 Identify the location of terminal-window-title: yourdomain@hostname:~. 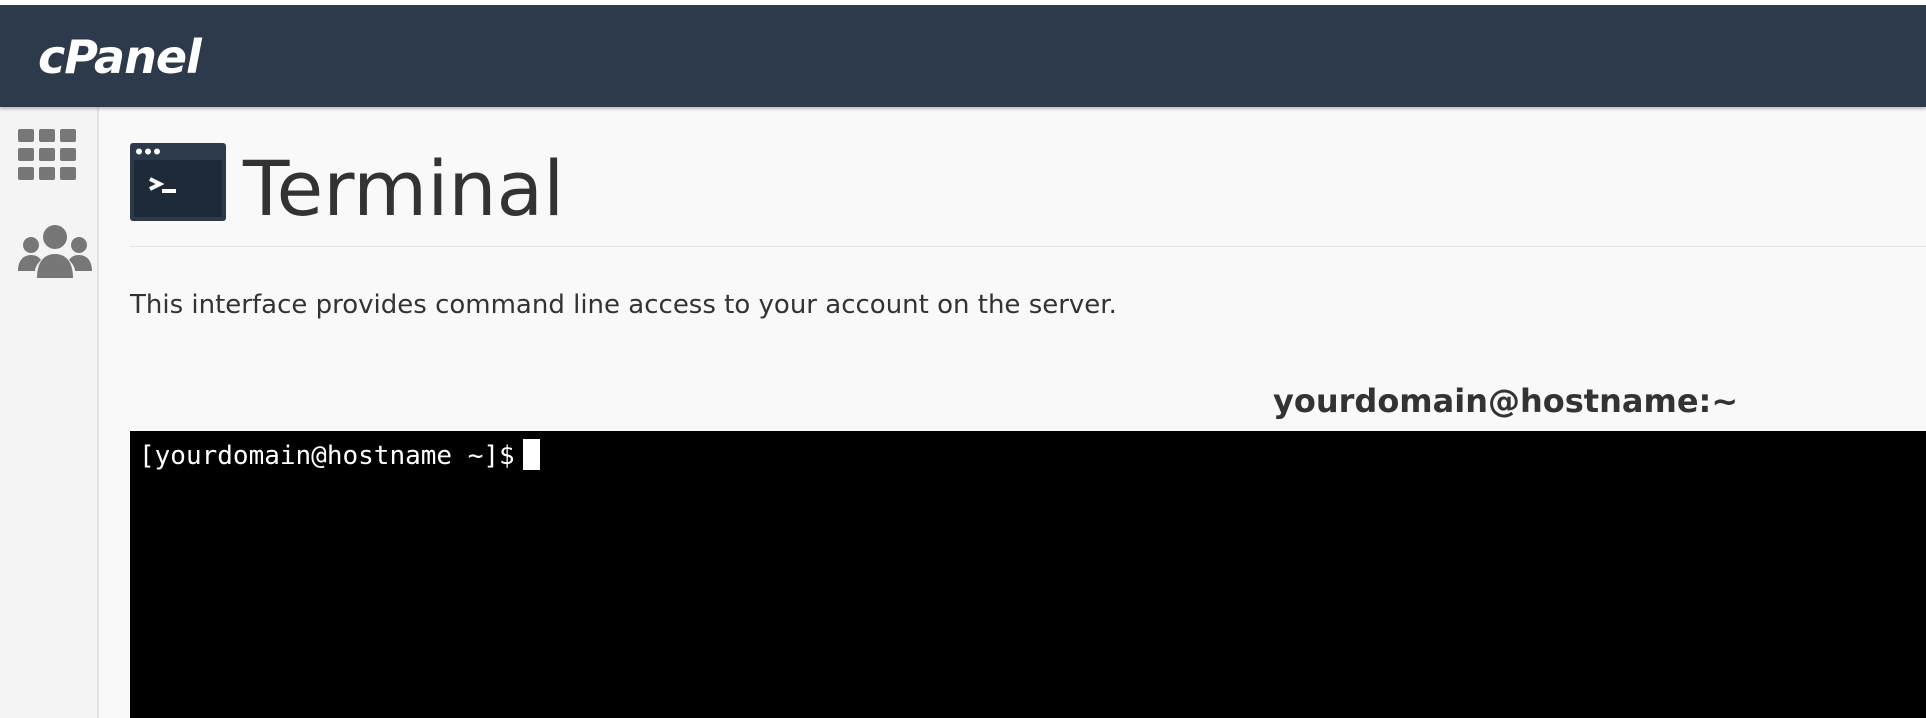
(1506, 401).